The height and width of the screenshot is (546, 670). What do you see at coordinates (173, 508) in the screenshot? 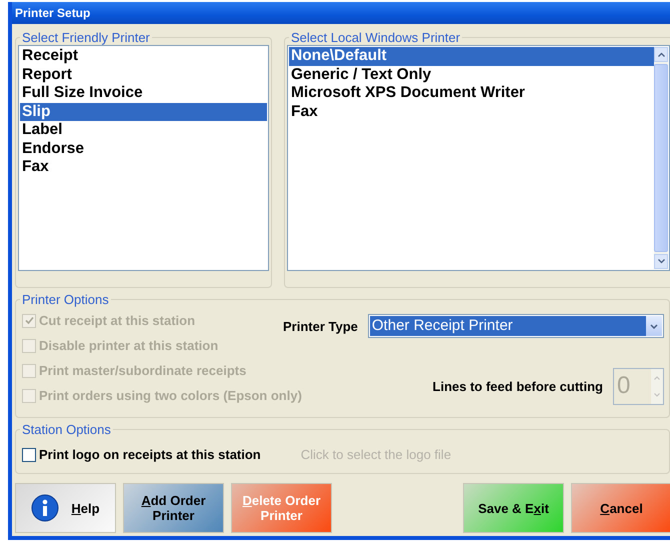
I see `action-button: Add Order Printer` at bounding box center [173, 508].